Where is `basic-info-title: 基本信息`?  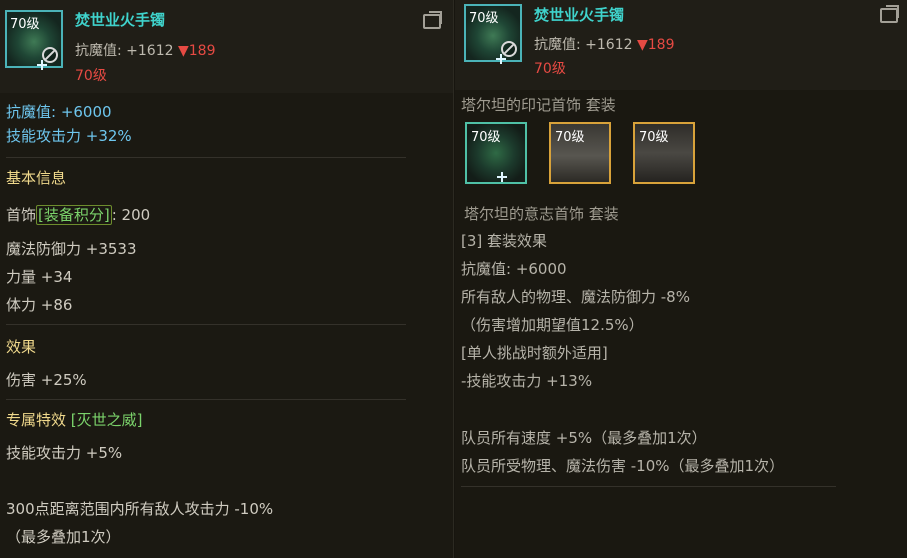
basic-info-title: 基本信息 is located at coordinates (36, 178).